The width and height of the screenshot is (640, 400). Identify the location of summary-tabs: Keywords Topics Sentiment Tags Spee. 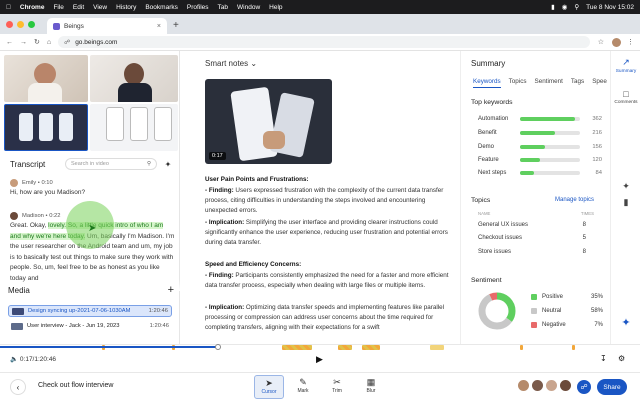
(544, 83).